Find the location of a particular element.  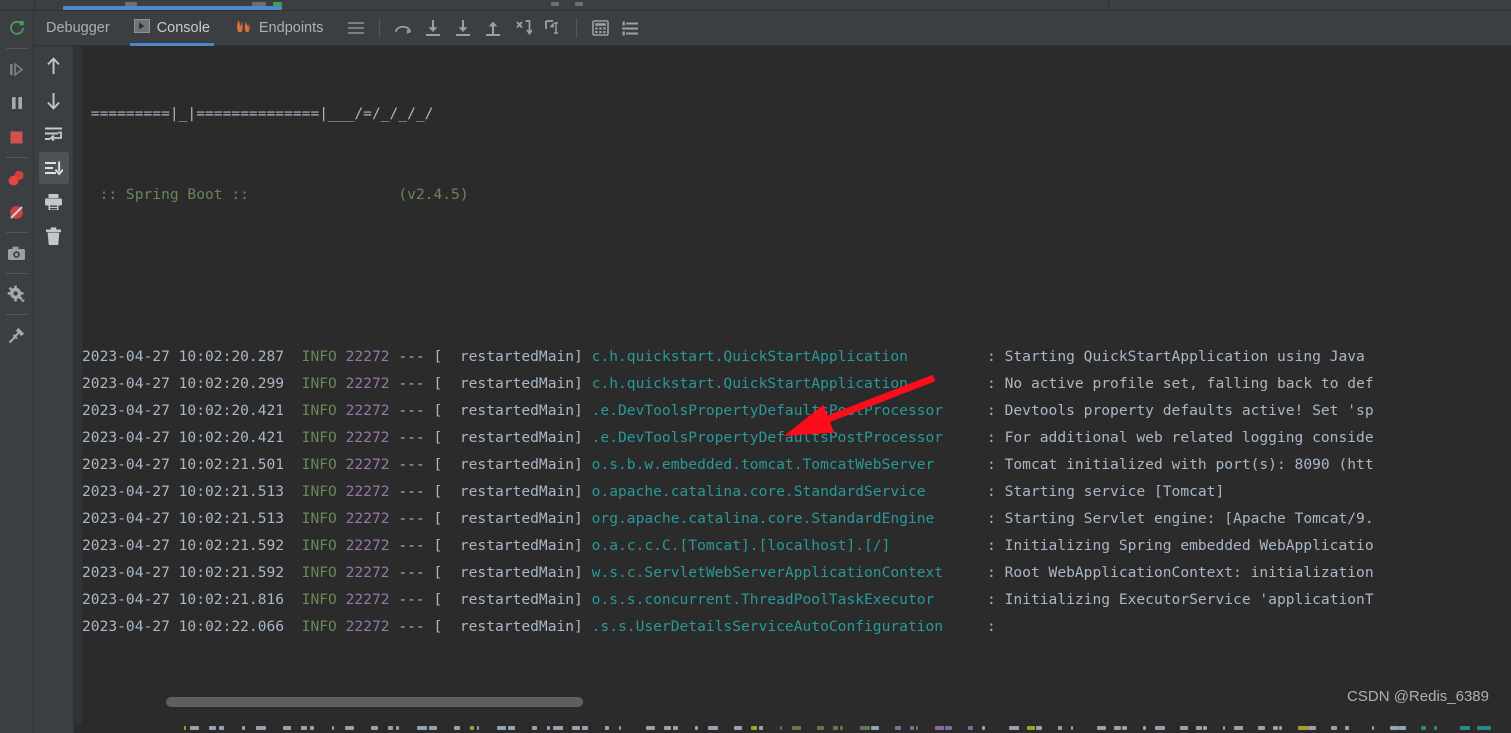

console-hscrollbar-track is located at coordinates (796, 709).